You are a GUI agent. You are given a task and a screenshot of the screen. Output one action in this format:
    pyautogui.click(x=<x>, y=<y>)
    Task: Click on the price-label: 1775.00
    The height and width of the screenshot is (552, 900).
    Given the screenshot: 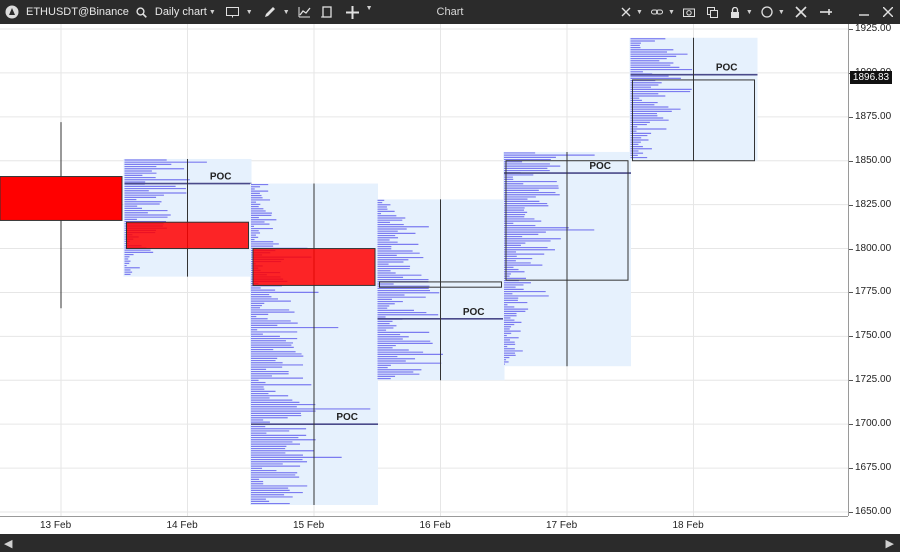 What is the action you would take?
    pyautogui.click(x=873, y=292)
    